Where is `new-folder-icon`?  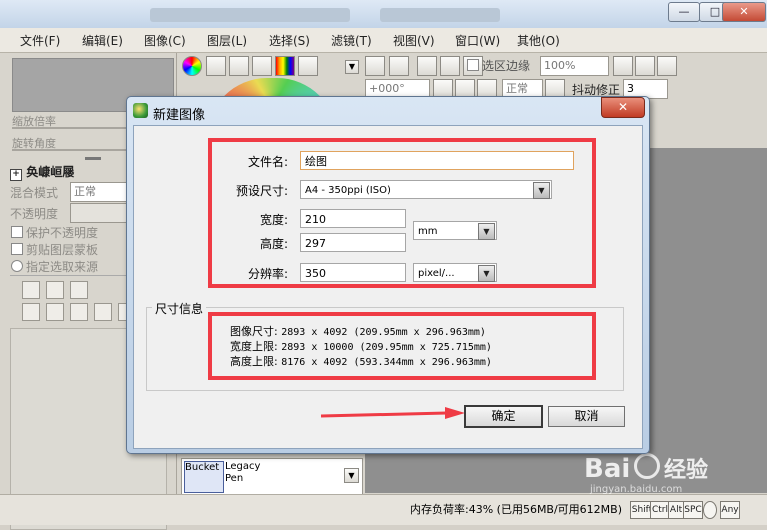
new-folder-icon is located at coordinates (79, 290).